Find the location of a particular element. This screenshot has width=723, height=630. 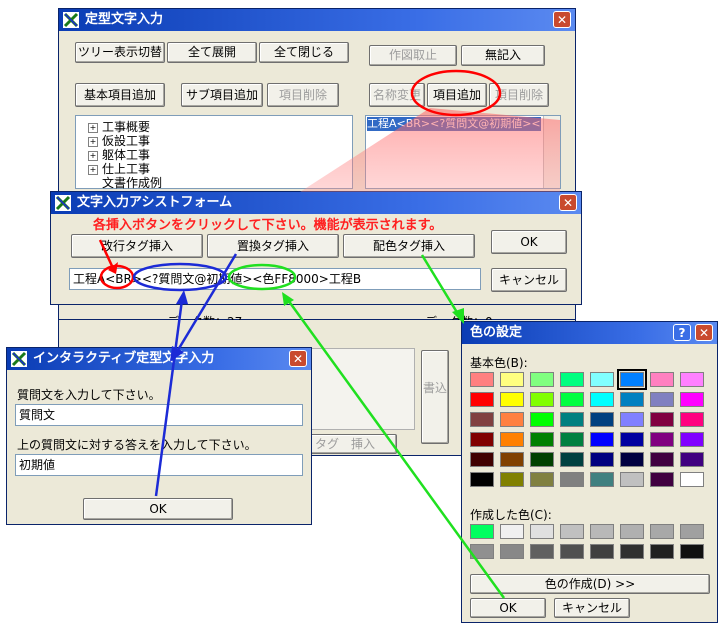

add-sub-item-button: サブ項目追加 is located at coordinates (222, 95).